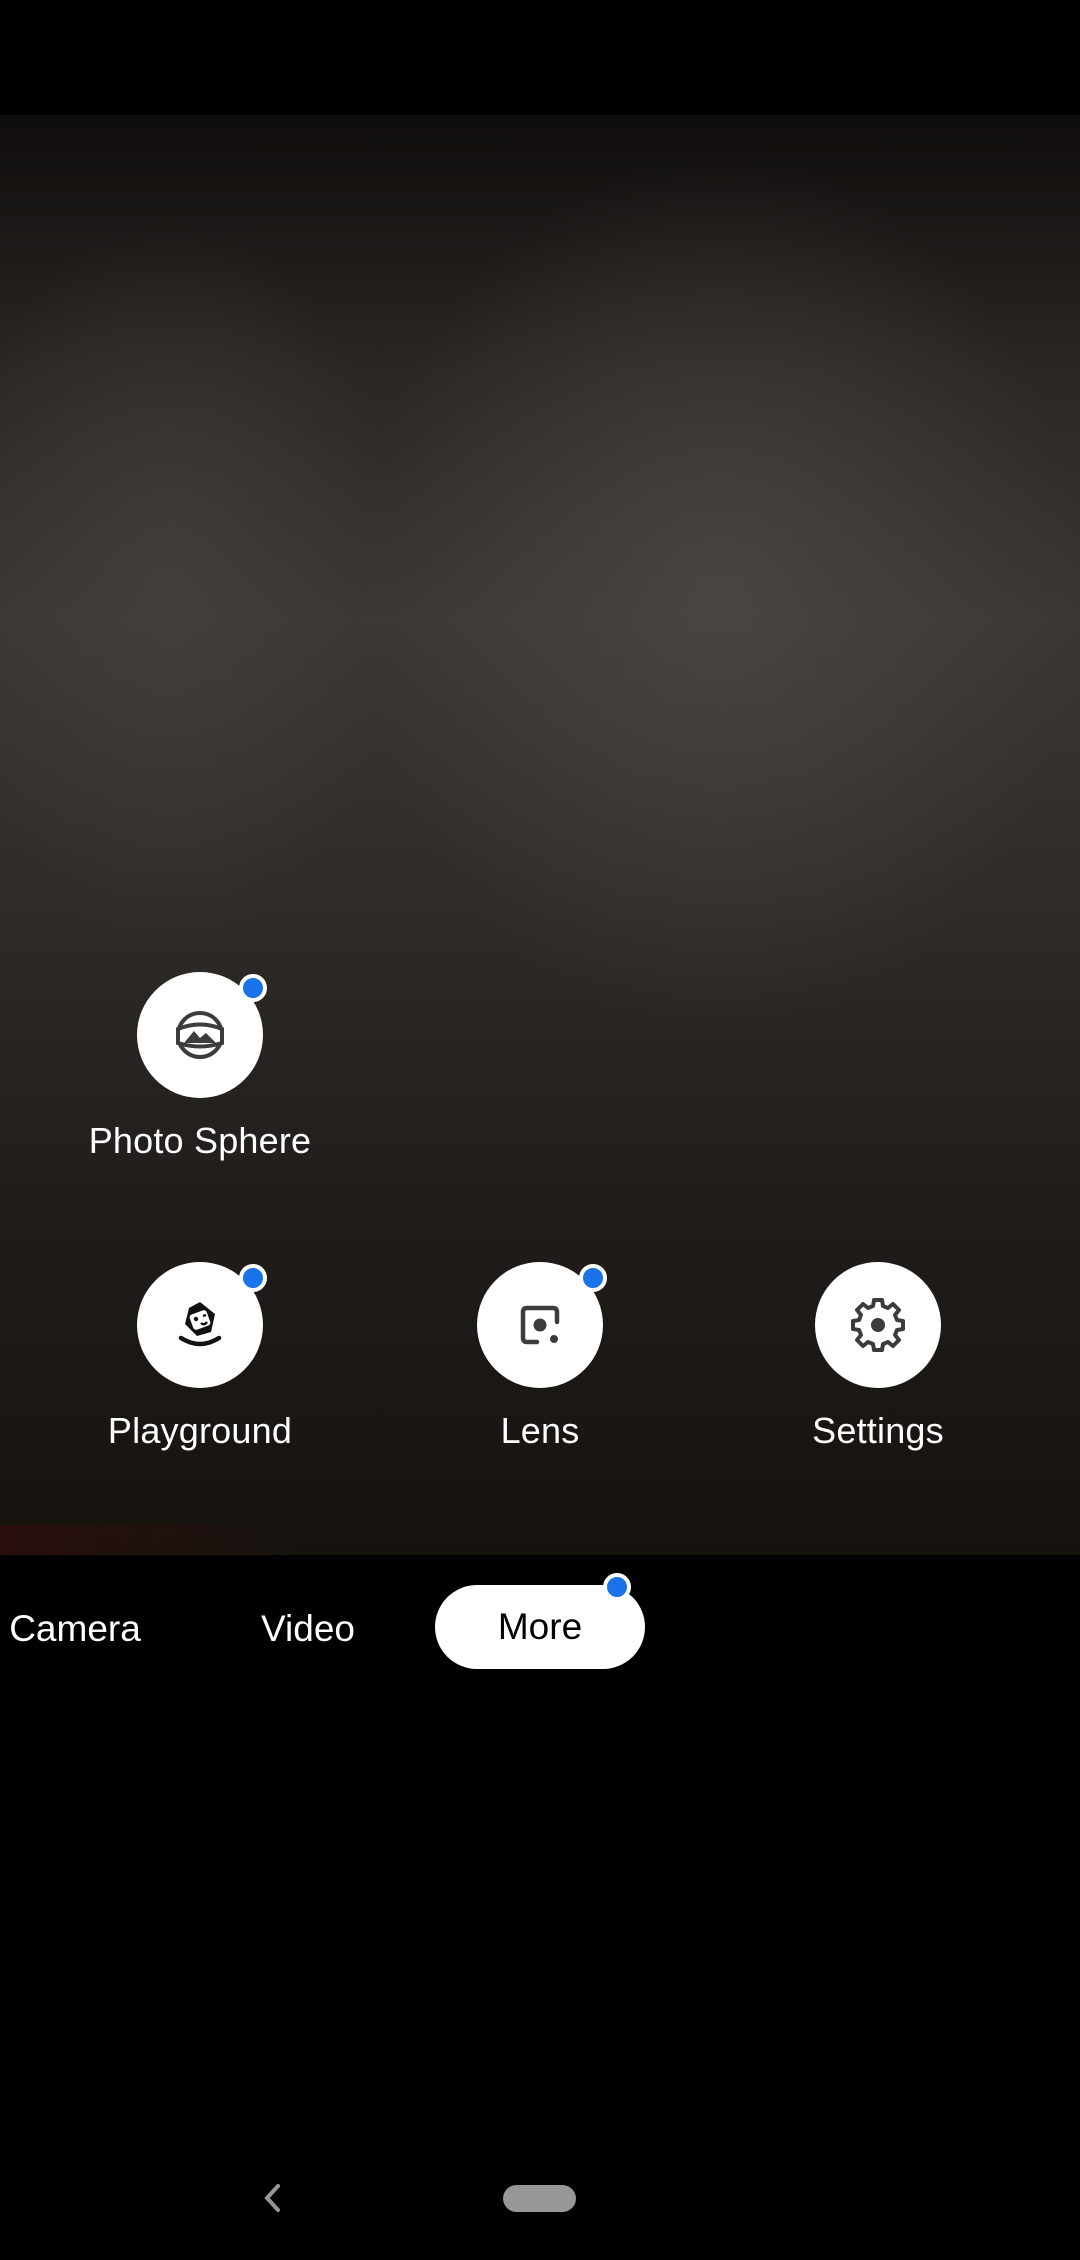 The height and width of the screenshot is (2260, 1080). I want to click on gear-icon, so click(878, 1325).